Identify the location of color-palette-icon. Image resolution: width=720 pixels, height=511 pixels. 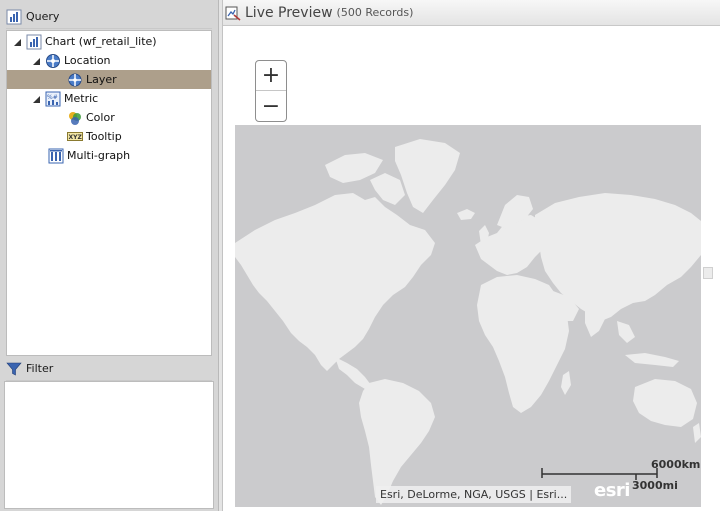
(75, 118).